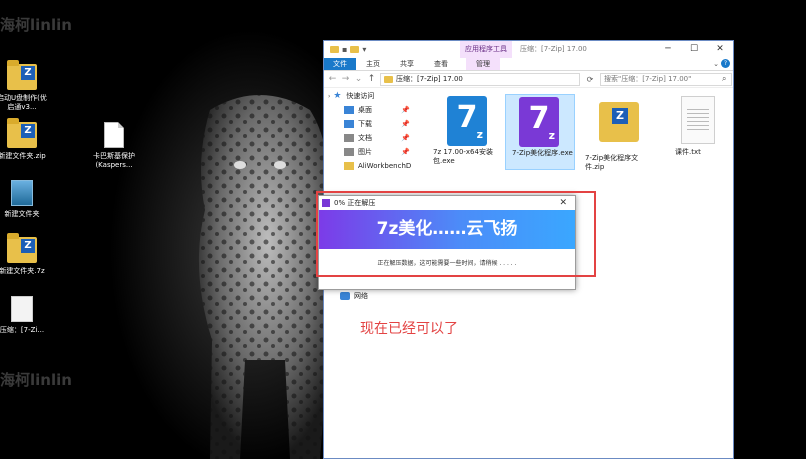 The image size is (806, 459). I want to click on file-item: Z 7-Zip美化程序文件.zip, so click(620, 134).